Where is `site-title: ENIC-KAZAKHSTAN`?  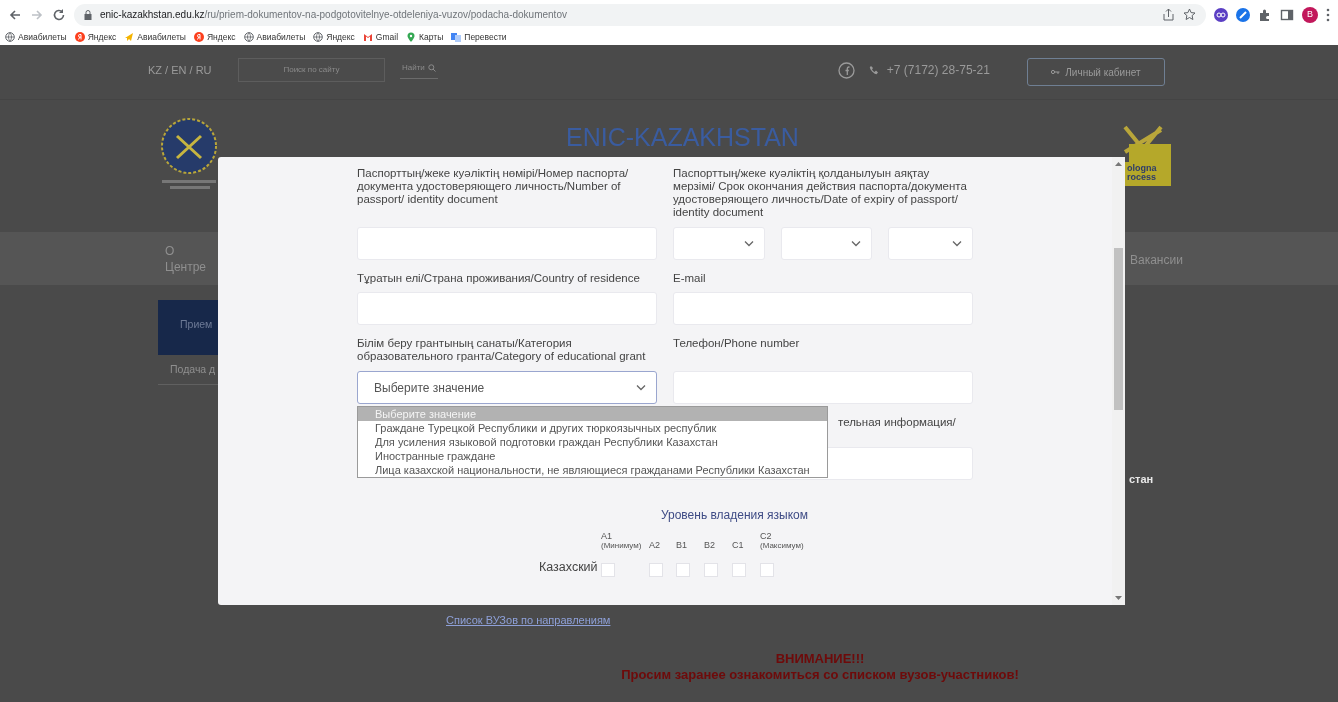
site-title: ENIC-KAZAKHSTAN is located at coordinates (682, 138).